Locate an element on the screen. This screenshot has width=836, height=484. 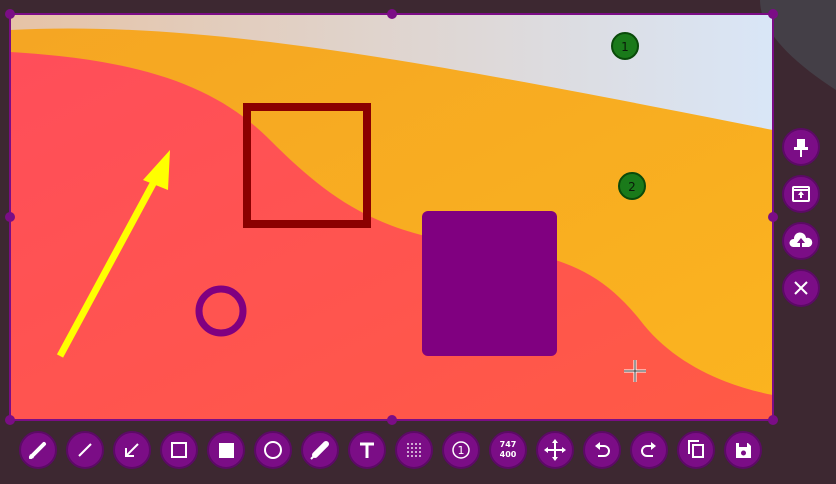
annotation-filled-rectangle is located at coordinates (489, 283).